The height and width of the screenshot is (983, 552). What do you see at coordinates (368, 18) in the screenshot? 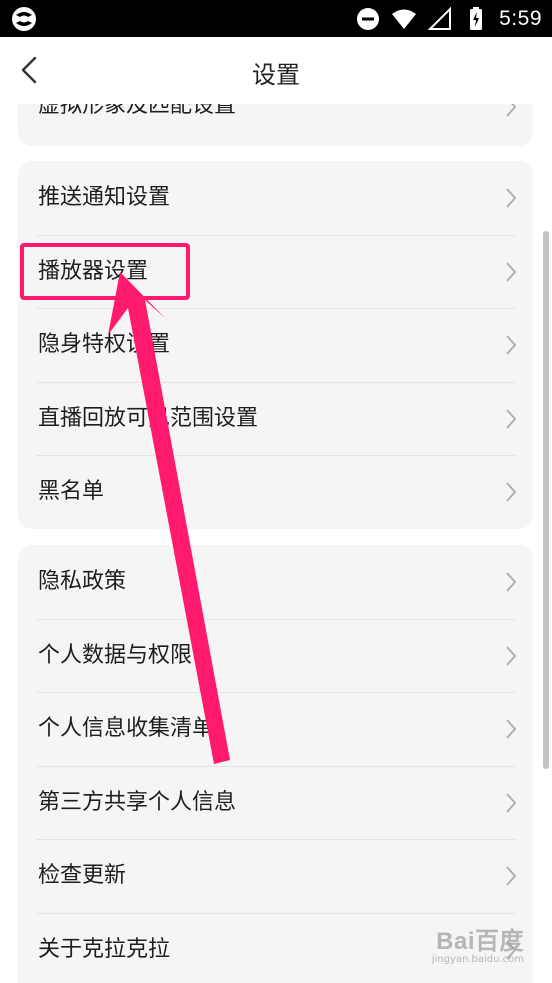
I see `do-not-disturb-icon` at bounding box center [368, 18].